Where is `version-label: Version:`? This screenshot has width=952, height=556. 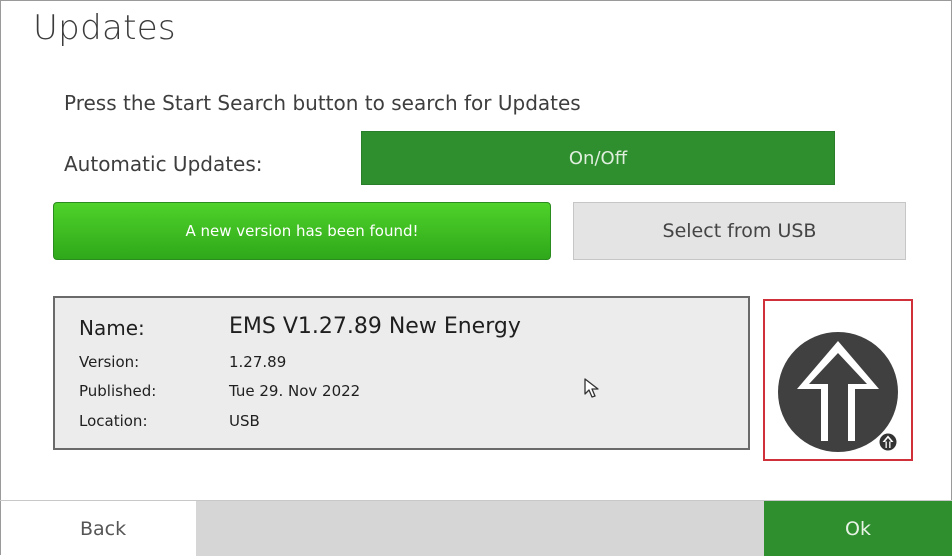
version-label: Version: is located at coordinates (109, 362).